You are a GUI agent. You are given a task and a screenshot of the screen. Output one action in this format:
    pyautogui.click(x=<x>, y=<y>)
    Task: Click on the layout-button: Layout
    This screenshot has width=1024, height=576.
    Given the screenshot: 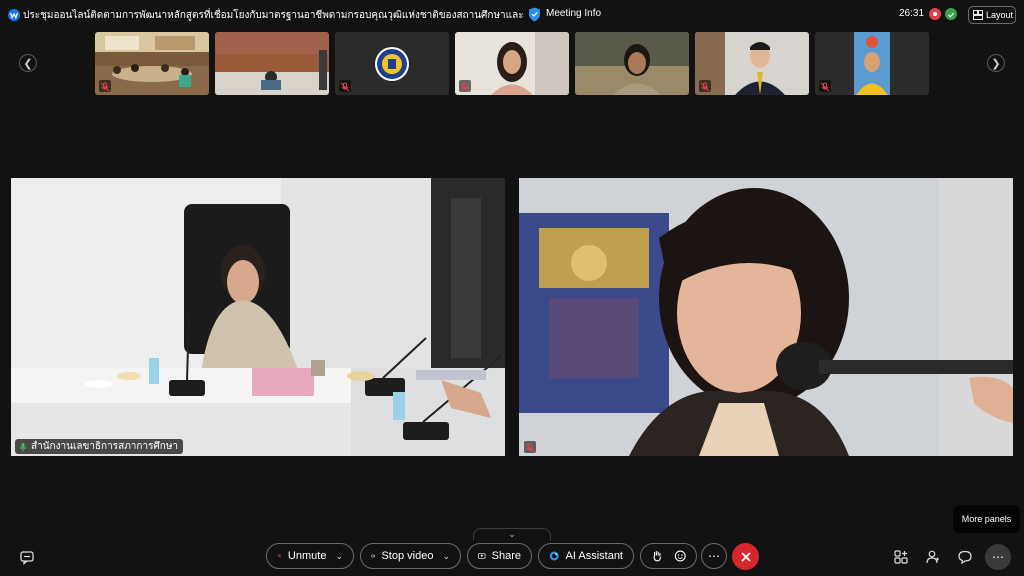 What is the action you would take?
    pyautogui.click(x=992, y=15)
    